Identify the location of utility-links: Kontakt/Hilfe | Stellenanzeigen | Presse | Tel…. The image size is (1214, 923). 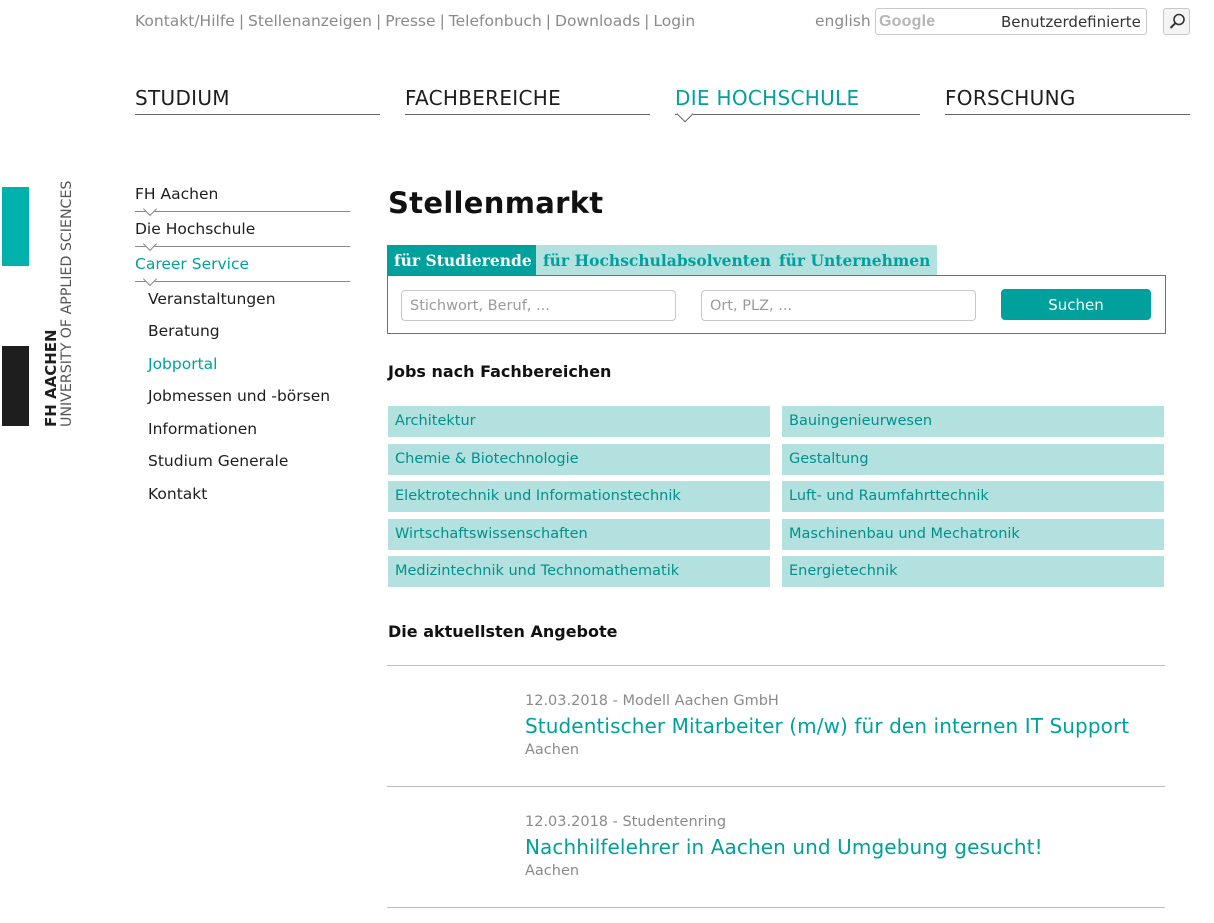
(415, 21).